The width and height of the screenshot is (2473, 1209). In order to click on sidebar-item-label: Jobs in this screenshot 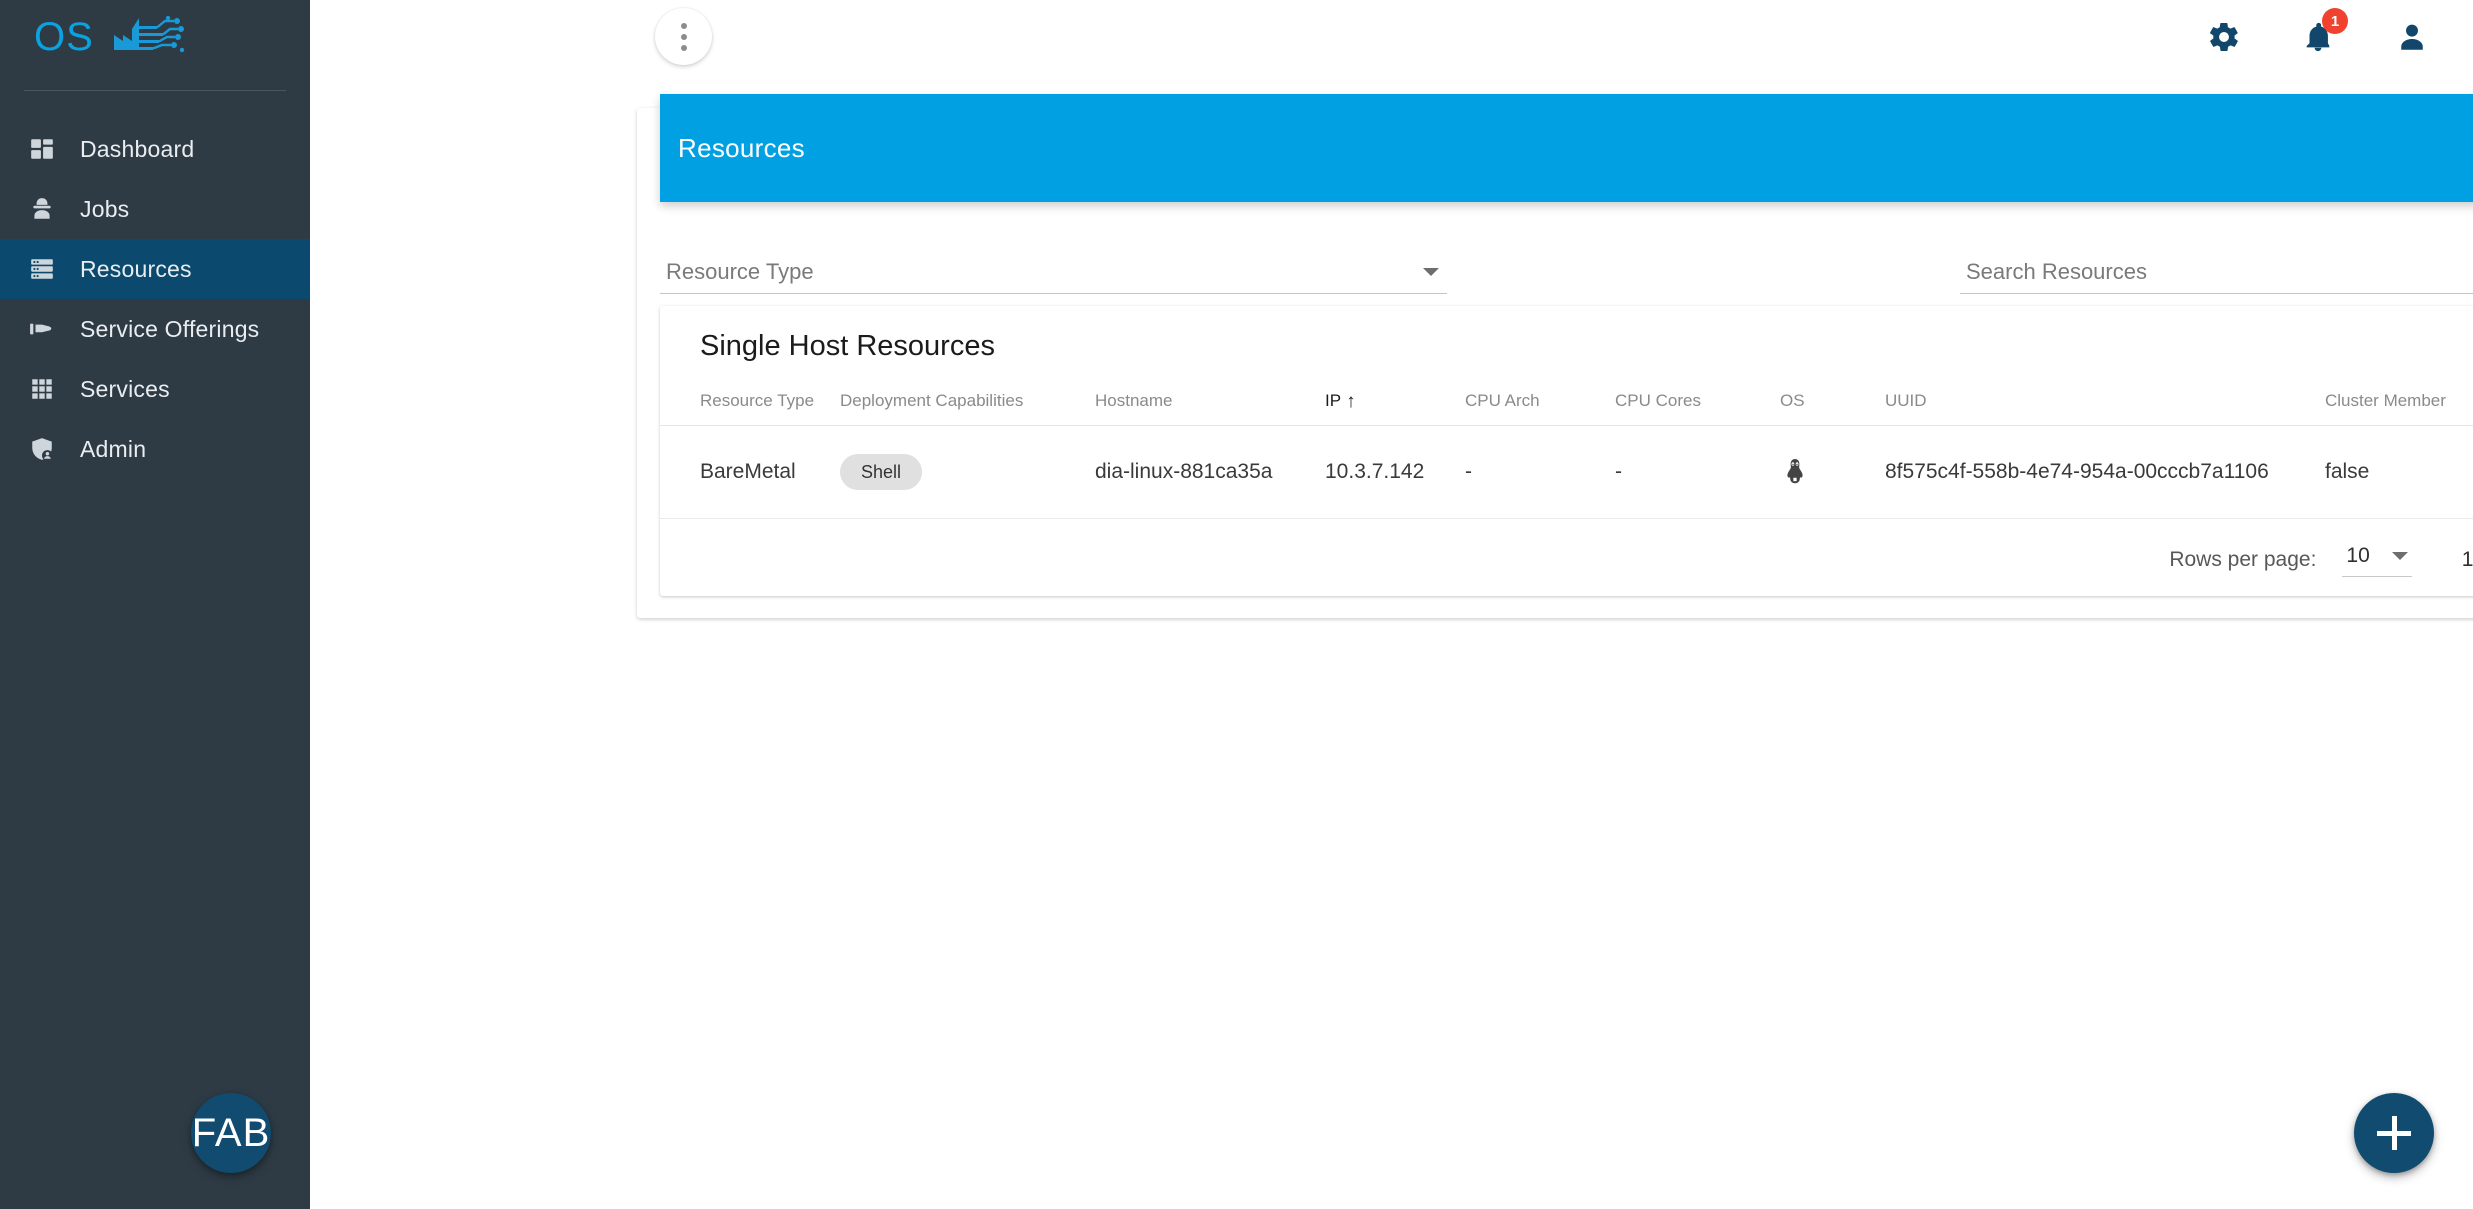, I will do `click(105, 208)`.